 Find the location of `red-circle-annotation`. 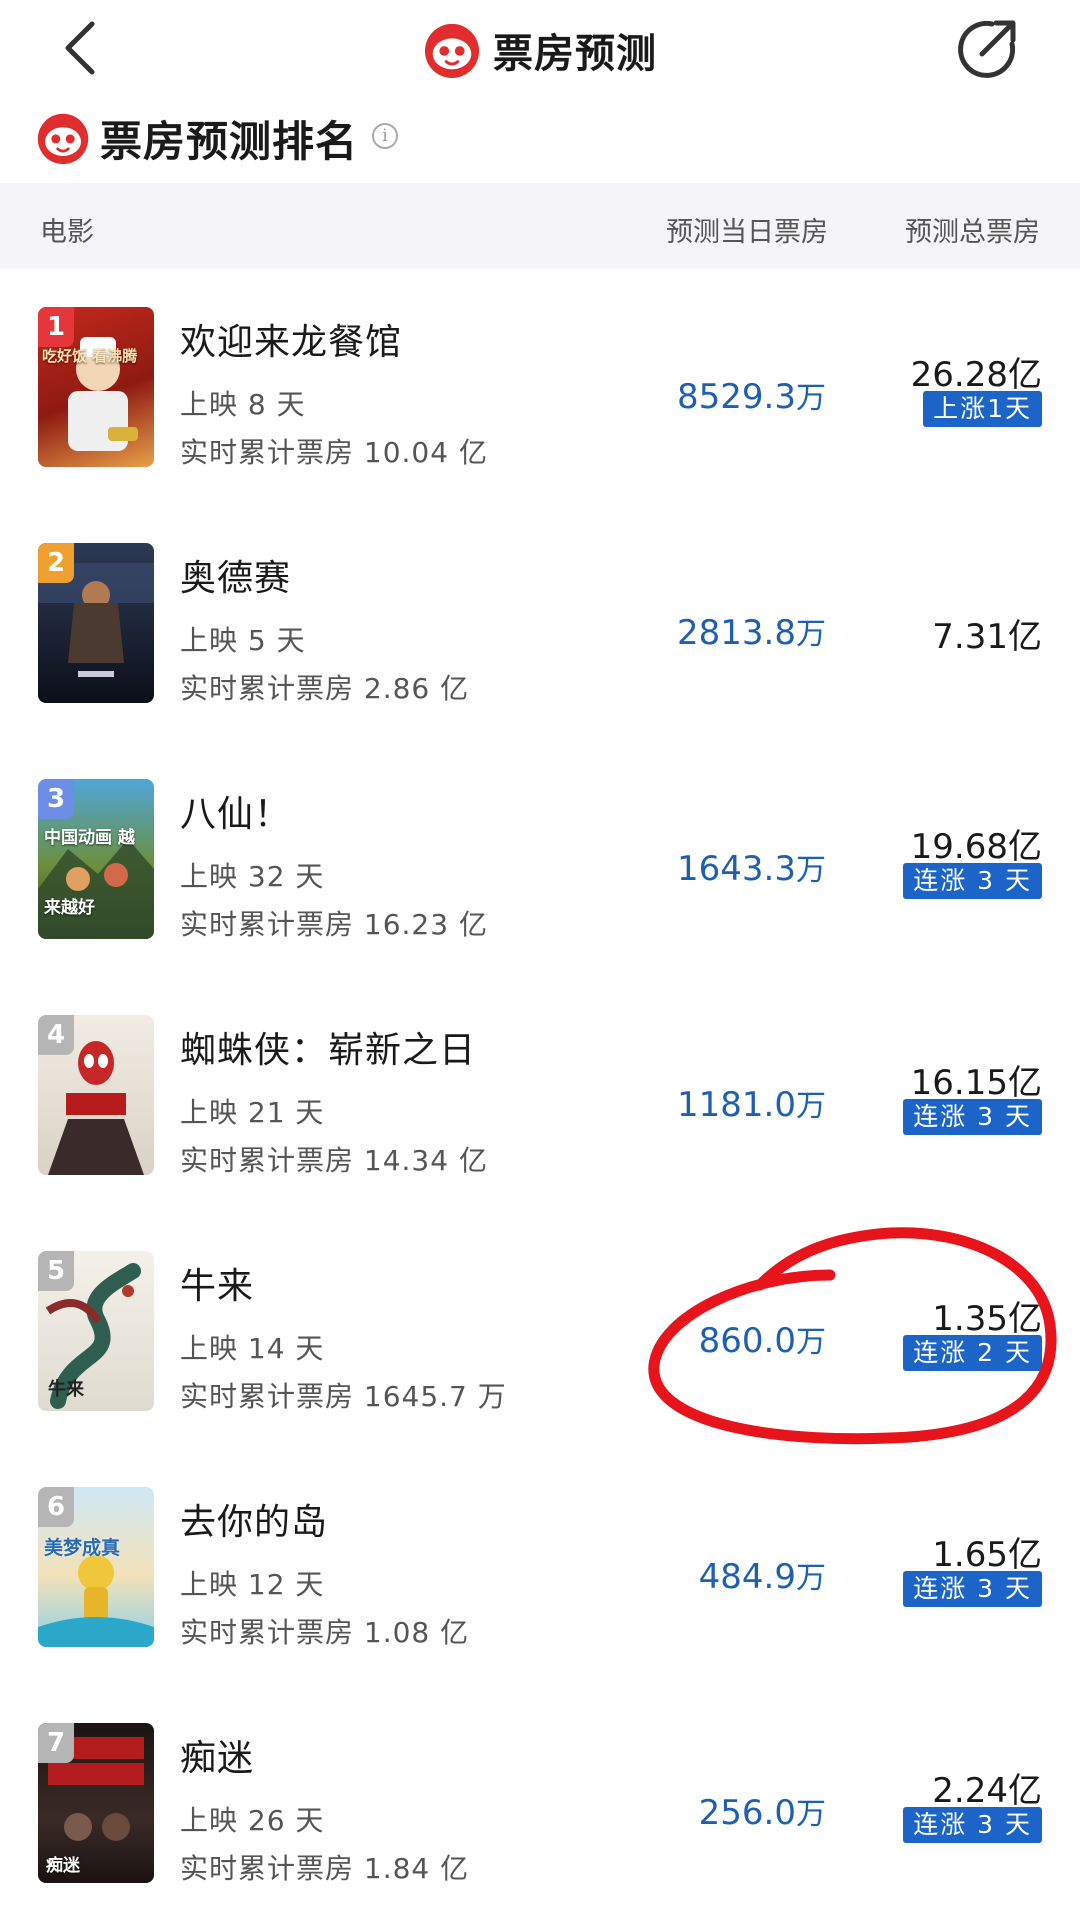

red-circle-annotation is located at coordinates (852, 1336).